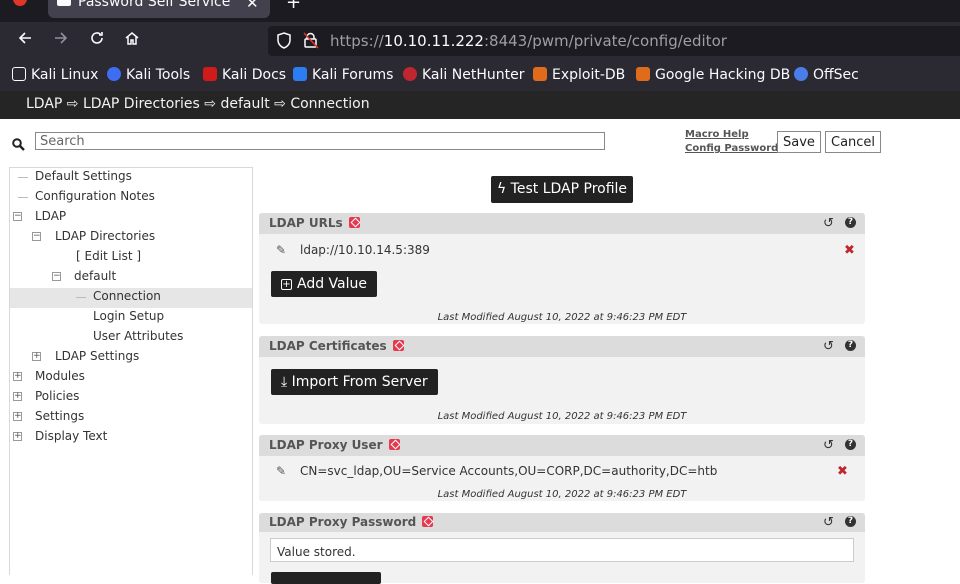  Describe the element at coordinates (284, 42) in the screenshot. I see `shield-icon` at that location.